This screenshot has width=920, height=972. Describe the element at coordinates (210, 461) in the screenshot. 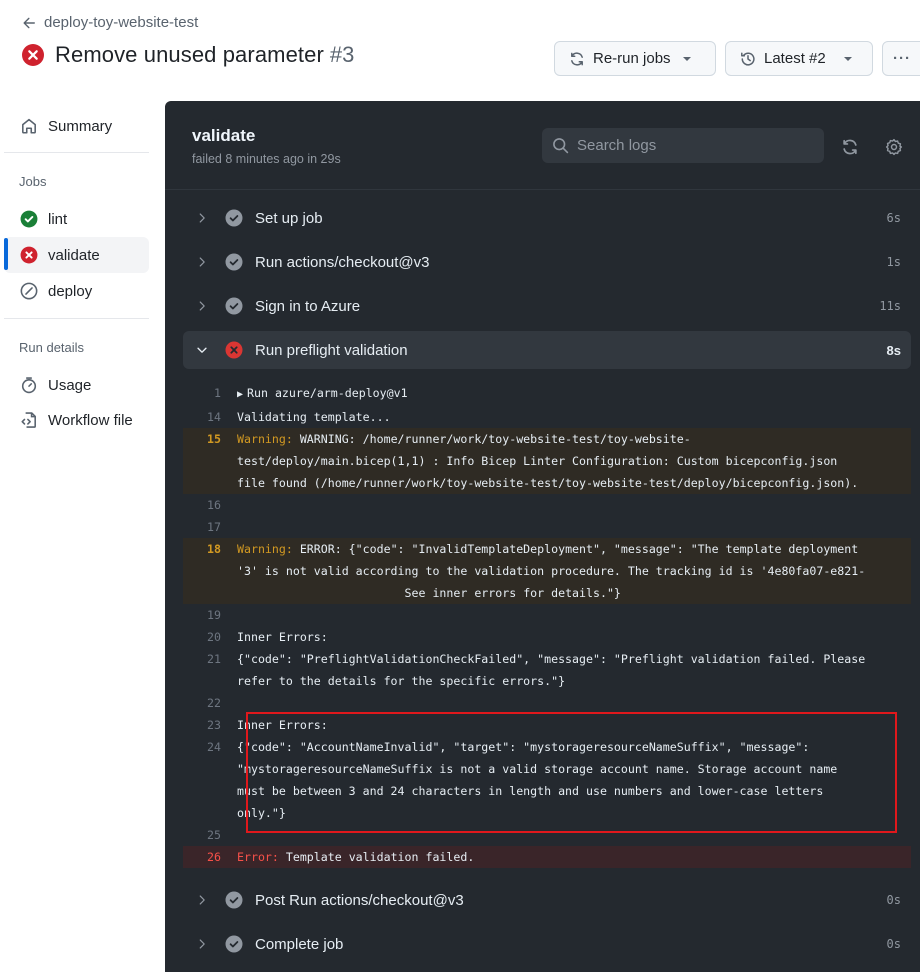

I see `line-number: 15` at that location.